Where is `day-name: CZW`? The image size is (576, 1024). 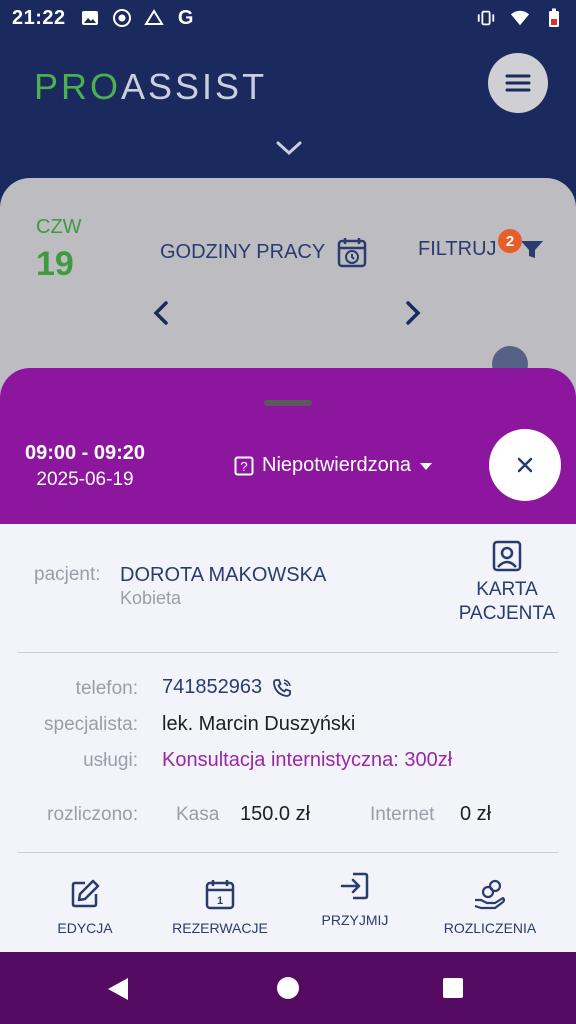 day-name: CZW is located at coordinates (59, 227).